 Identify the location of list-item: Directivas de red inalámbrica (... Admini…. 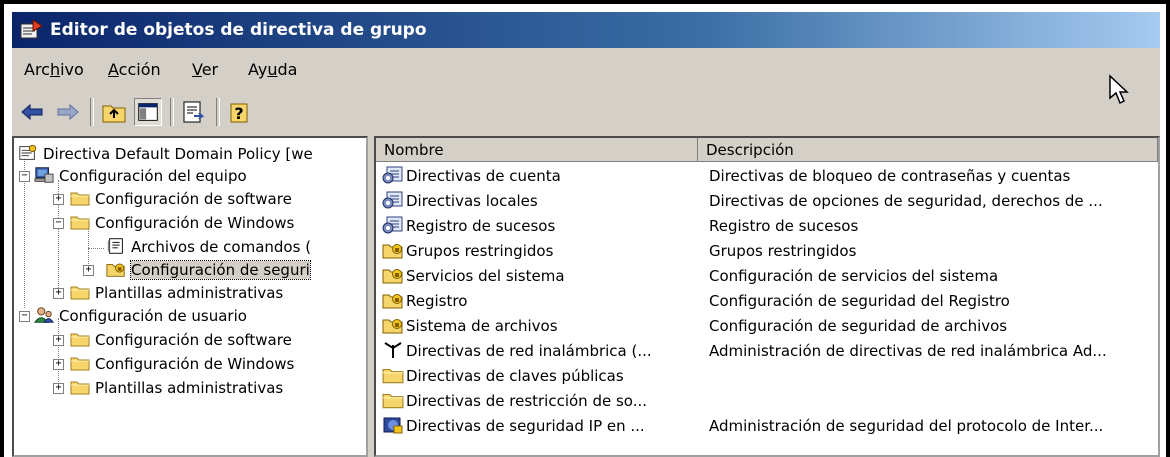
(767, 351).